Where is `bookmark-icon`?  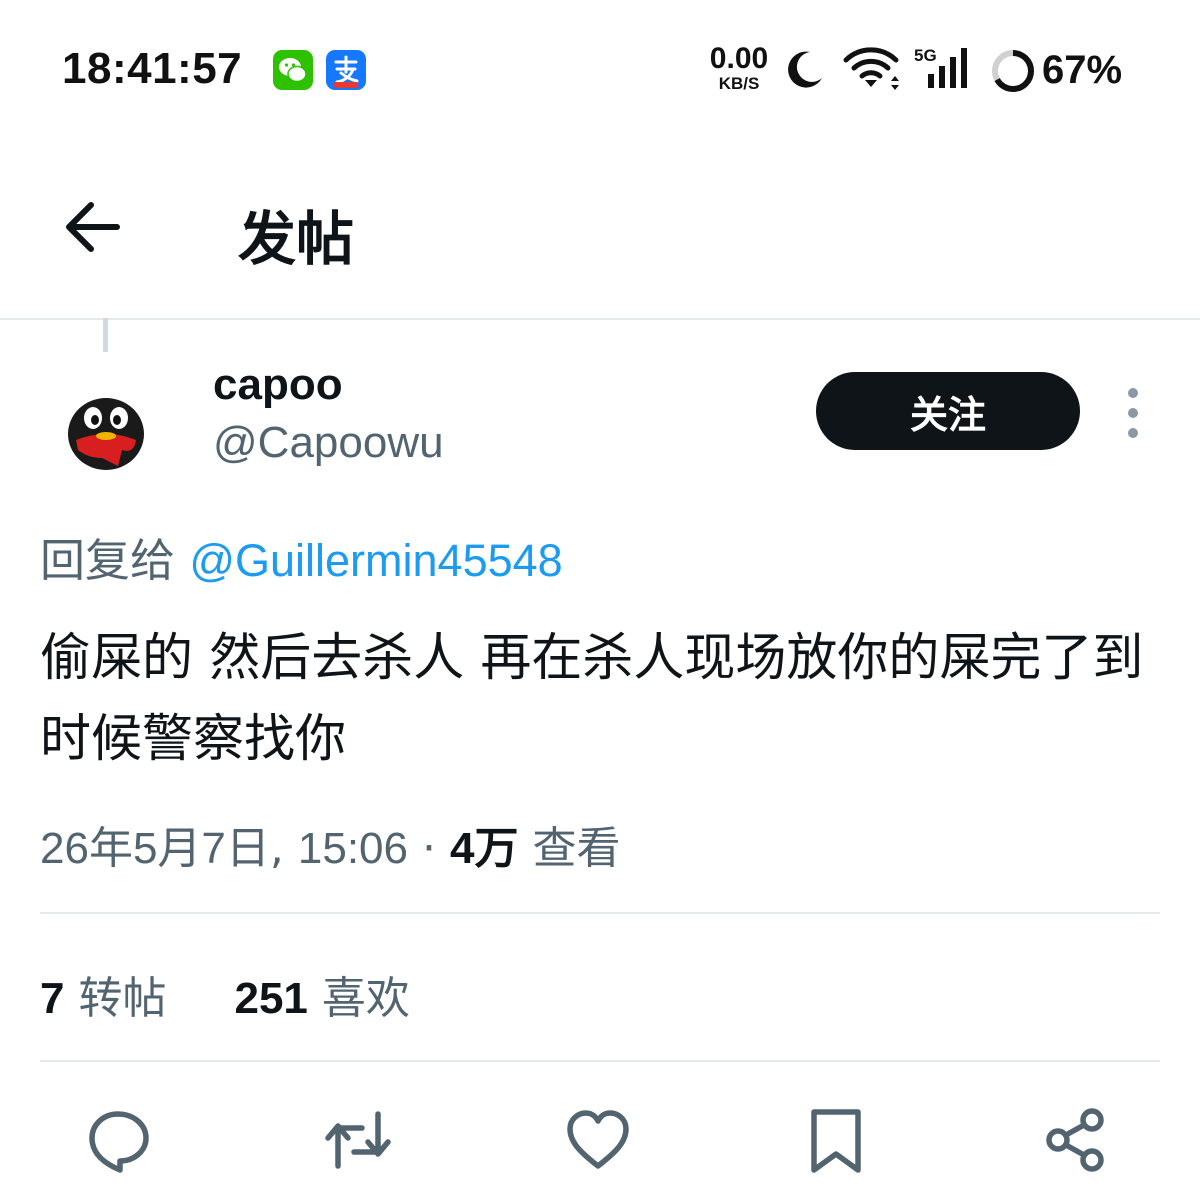 bookmark-icon is located at coordinates (836, 1141).